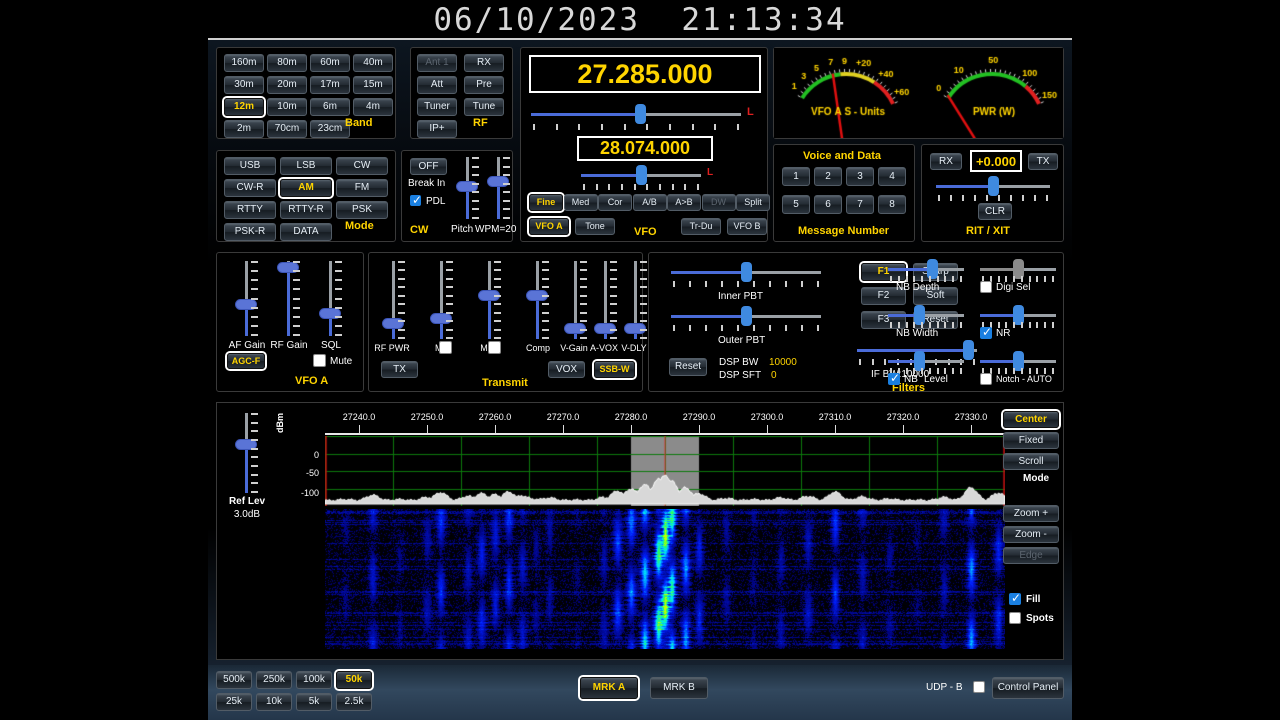 The height and width of the screenshot is (720, 1280). What do you see at coordinates (373, 63) in the screenshot?
I see `band-button-40m: 40m` at bounding box center [373, 63].